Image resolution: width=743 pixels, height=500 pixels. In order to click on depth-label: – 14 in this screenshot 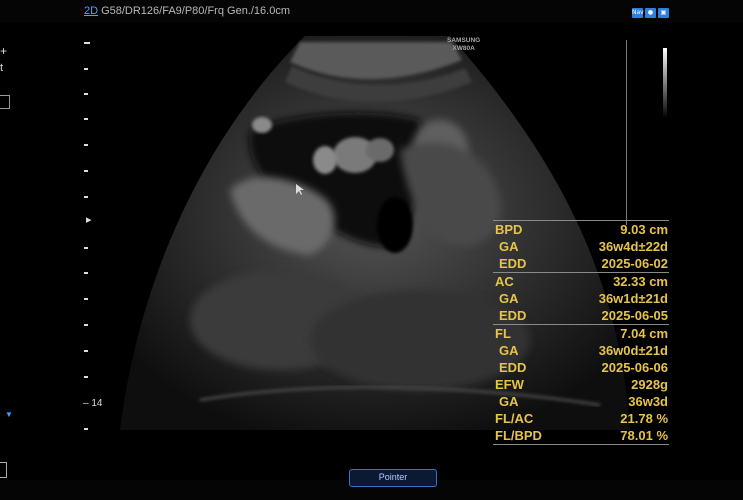, I will do `click(93, 403)`.